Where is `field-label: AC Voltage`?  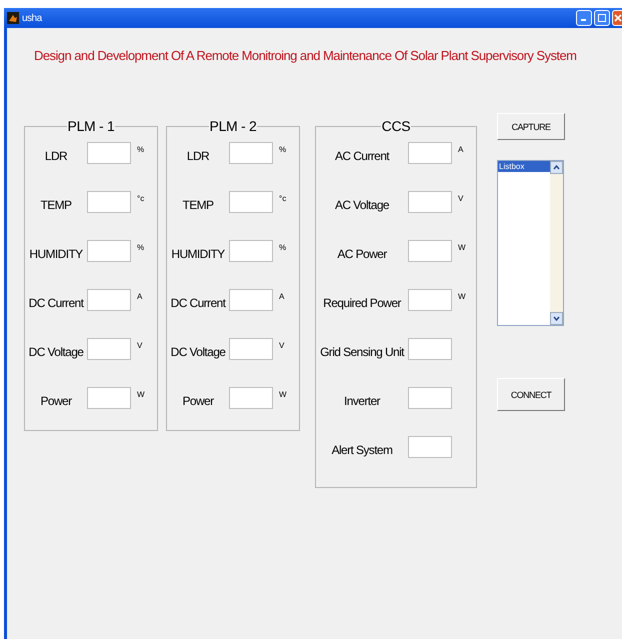 field-label: AC Voltage is located at coordinates (362, 205).